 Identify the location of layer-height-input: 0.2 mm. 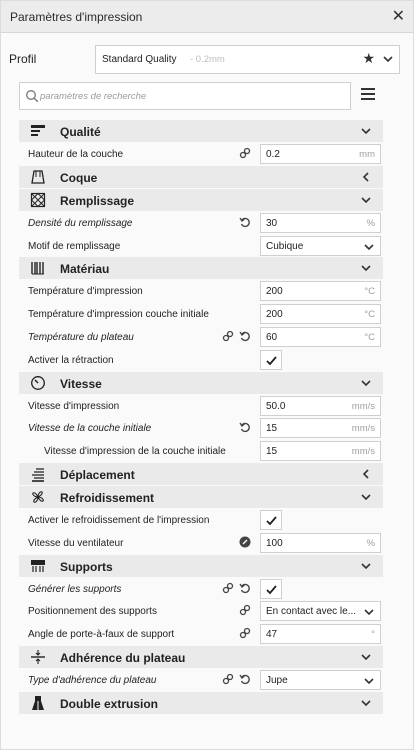
(320, 154).